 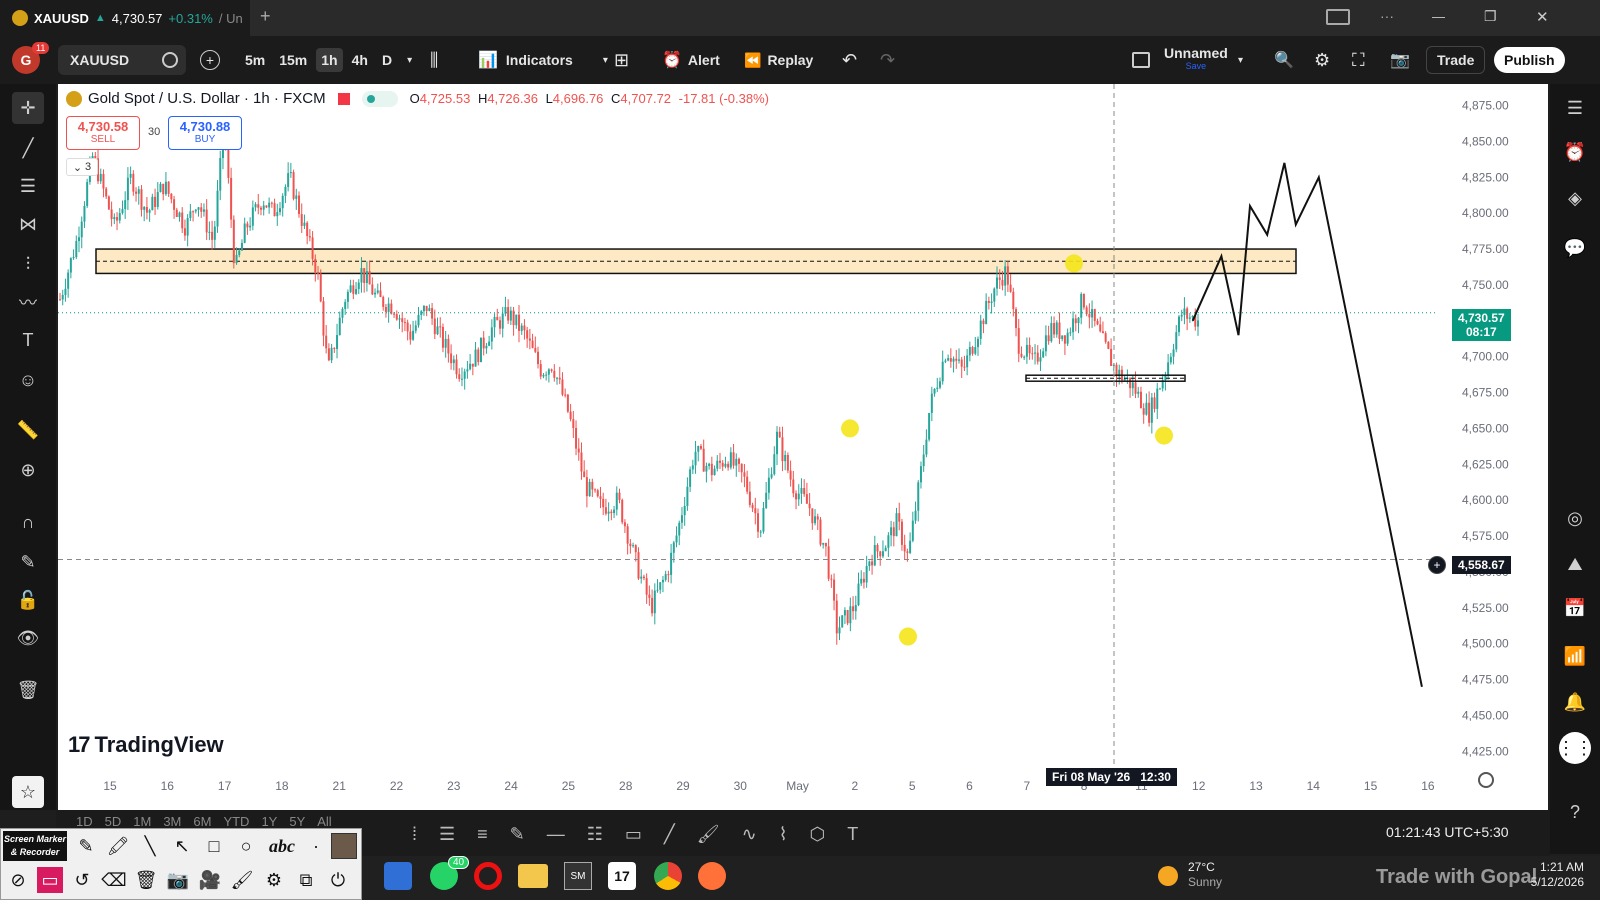 I want to click on gear-icon: ⚙, so click(x=274, y=880).